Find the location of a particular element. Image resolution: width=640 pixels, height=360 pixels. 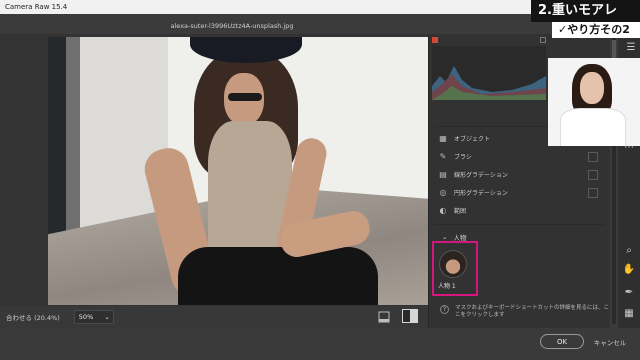

tool-linear-gradient: ▤ 線形グラデーション is located at coordinates (473, 174).